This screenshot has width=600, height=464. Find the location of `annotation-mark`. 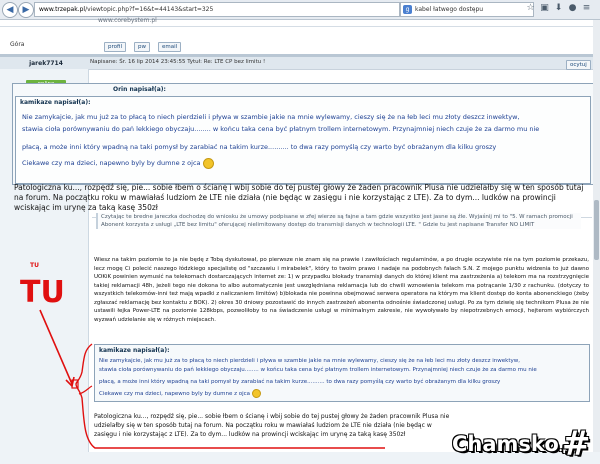

annotation-mark is located at coordinates (85, 390).